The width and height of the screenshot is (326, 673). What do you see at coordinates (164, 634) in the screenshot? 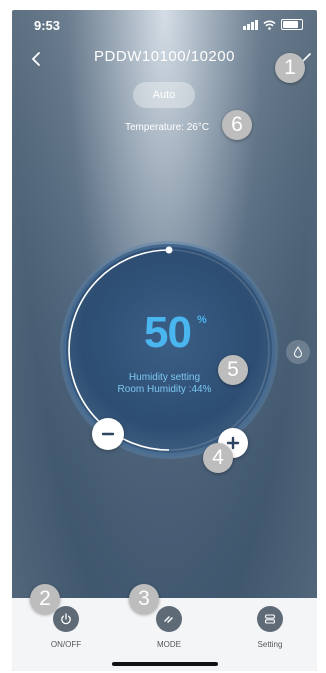
I see `bottom-bar: ON/OFF MODE Setting` at bounding box center [164, 634].